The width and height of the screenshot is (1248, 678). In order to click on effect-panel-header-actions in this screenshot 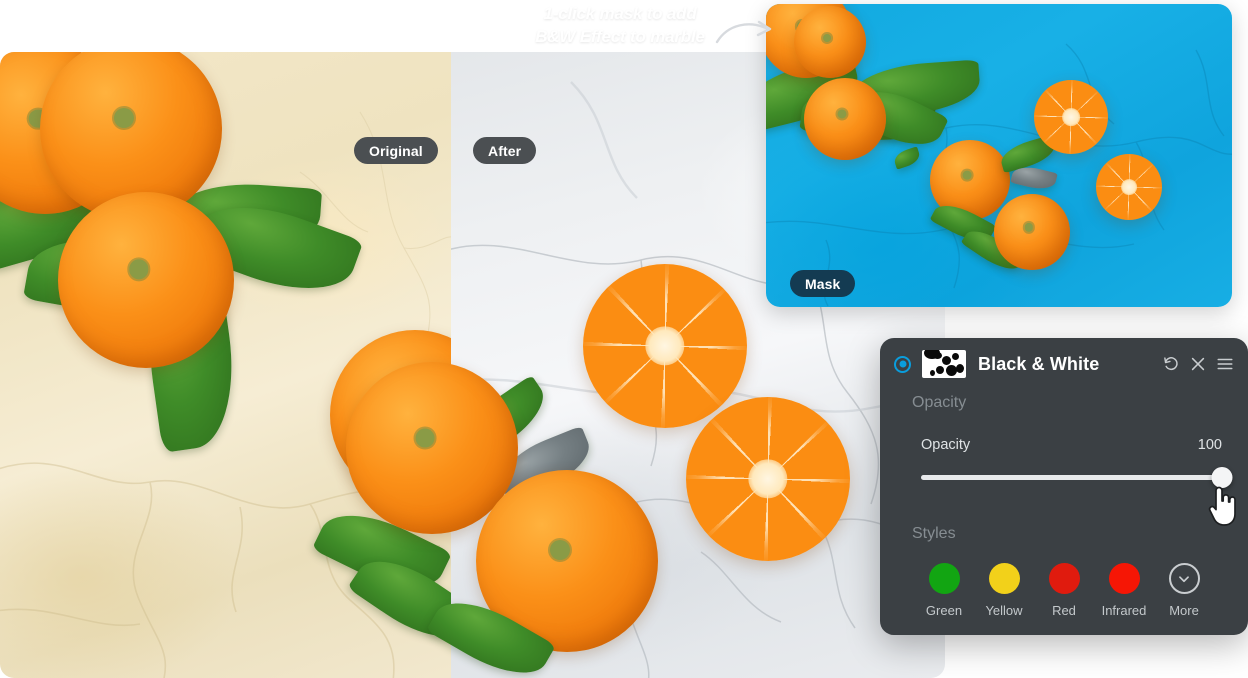, I will do `click(1198, 364)`.